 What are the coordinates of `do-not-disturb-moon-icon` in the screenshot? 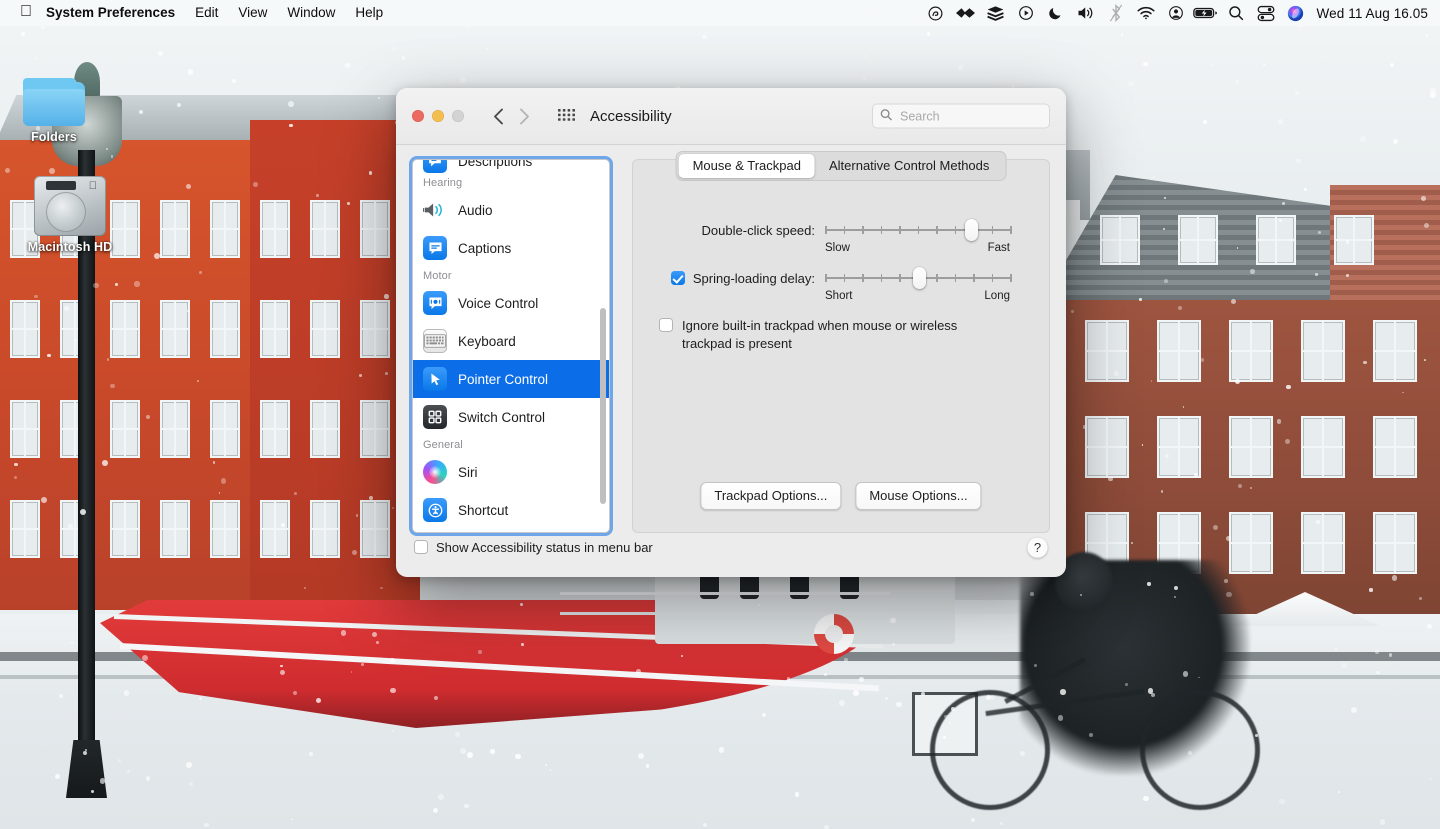 It's located at (1056, 13).